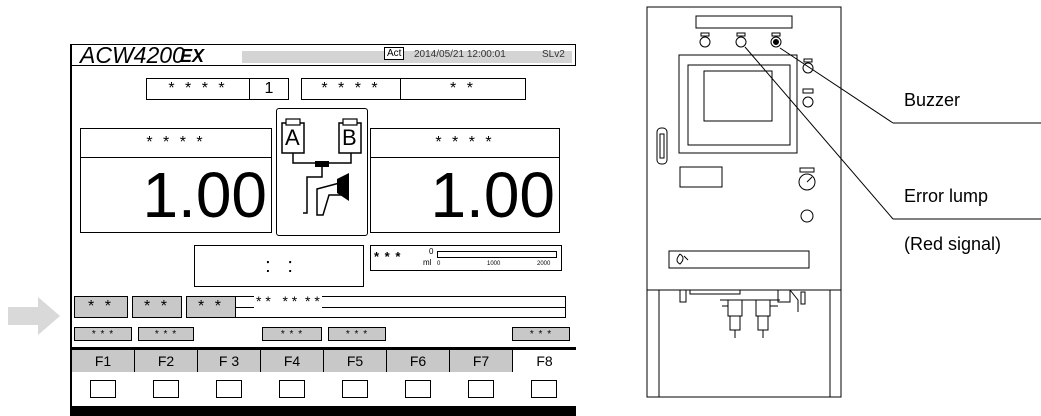 Image resolution: width=1041 pixels, height=416 pixels. What do you see at coordinates (946, 196) in the screenshot?
I see `error-lamp-label: Error lump` at bounding box center [946, 196].